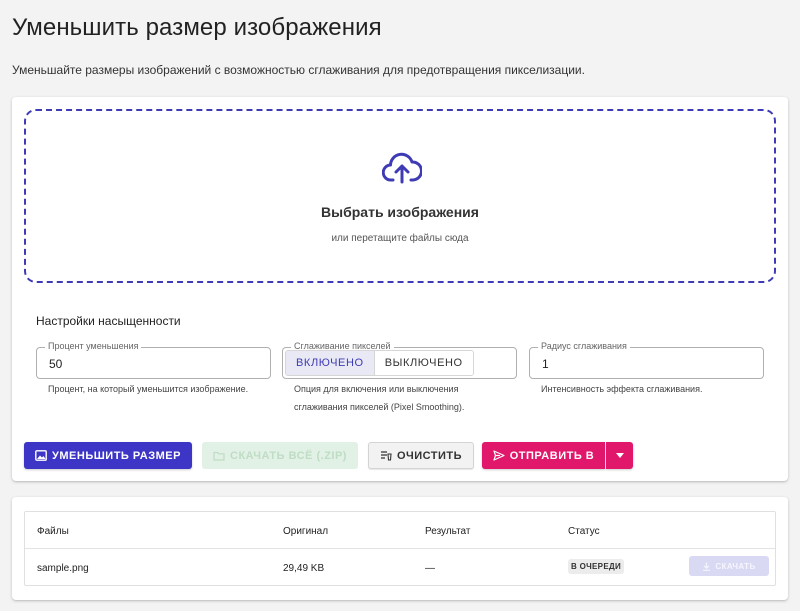 The height and width of the screenshot is (611, 800). What do you see at coordinates (330, 363) in the screenshot?
I see `smoothing-on-button: ВКЛЮЧЕНО` at bounding box center [330, 363].